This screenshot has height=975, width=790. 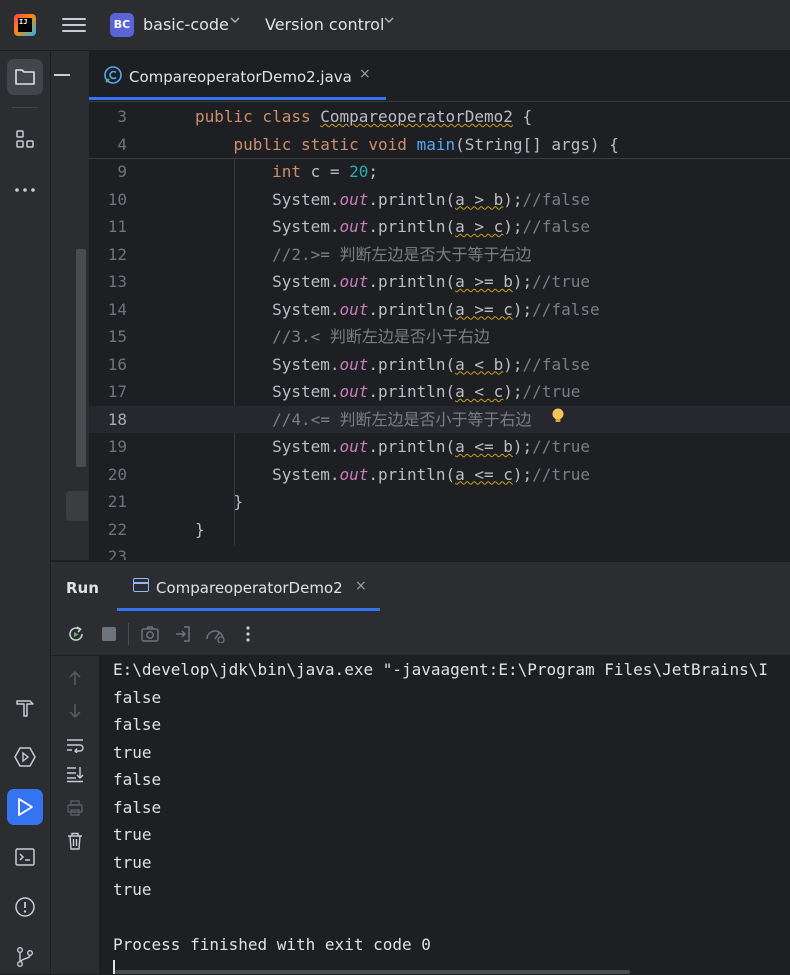 What do you see at coordinates (108, 530) in the screenshot?
I see `line-number: 22` at bounding box center [108, 530].